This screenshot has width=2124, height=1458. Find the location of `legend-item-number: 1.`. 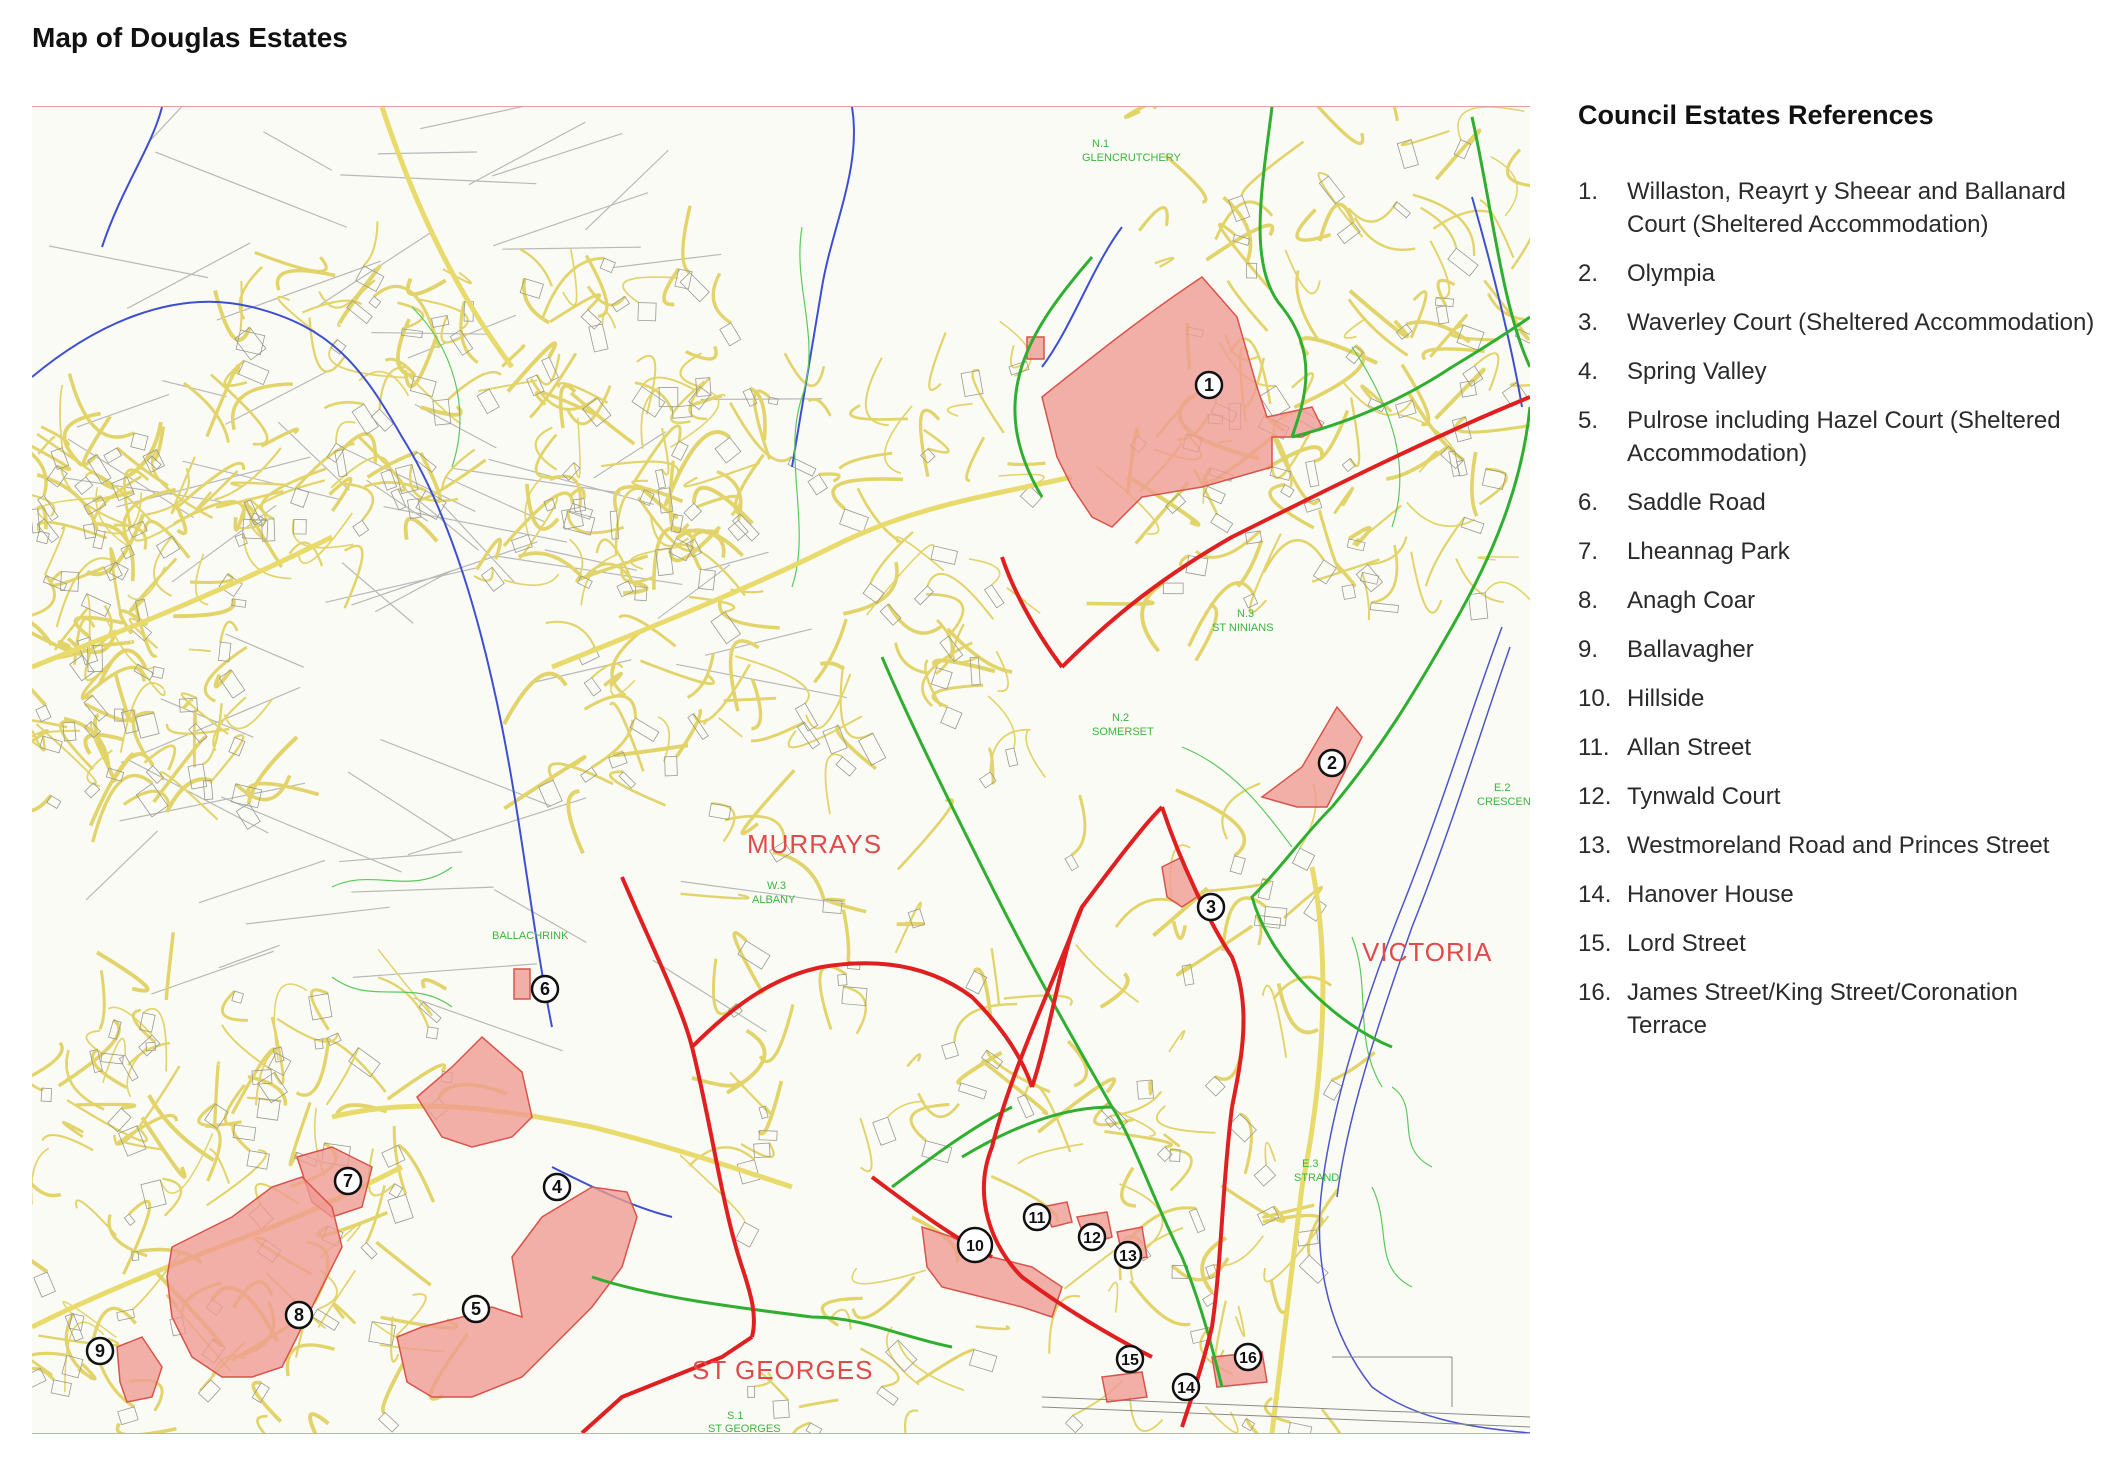

legend-item-number: 1. is located at coordinates (1588, 191).